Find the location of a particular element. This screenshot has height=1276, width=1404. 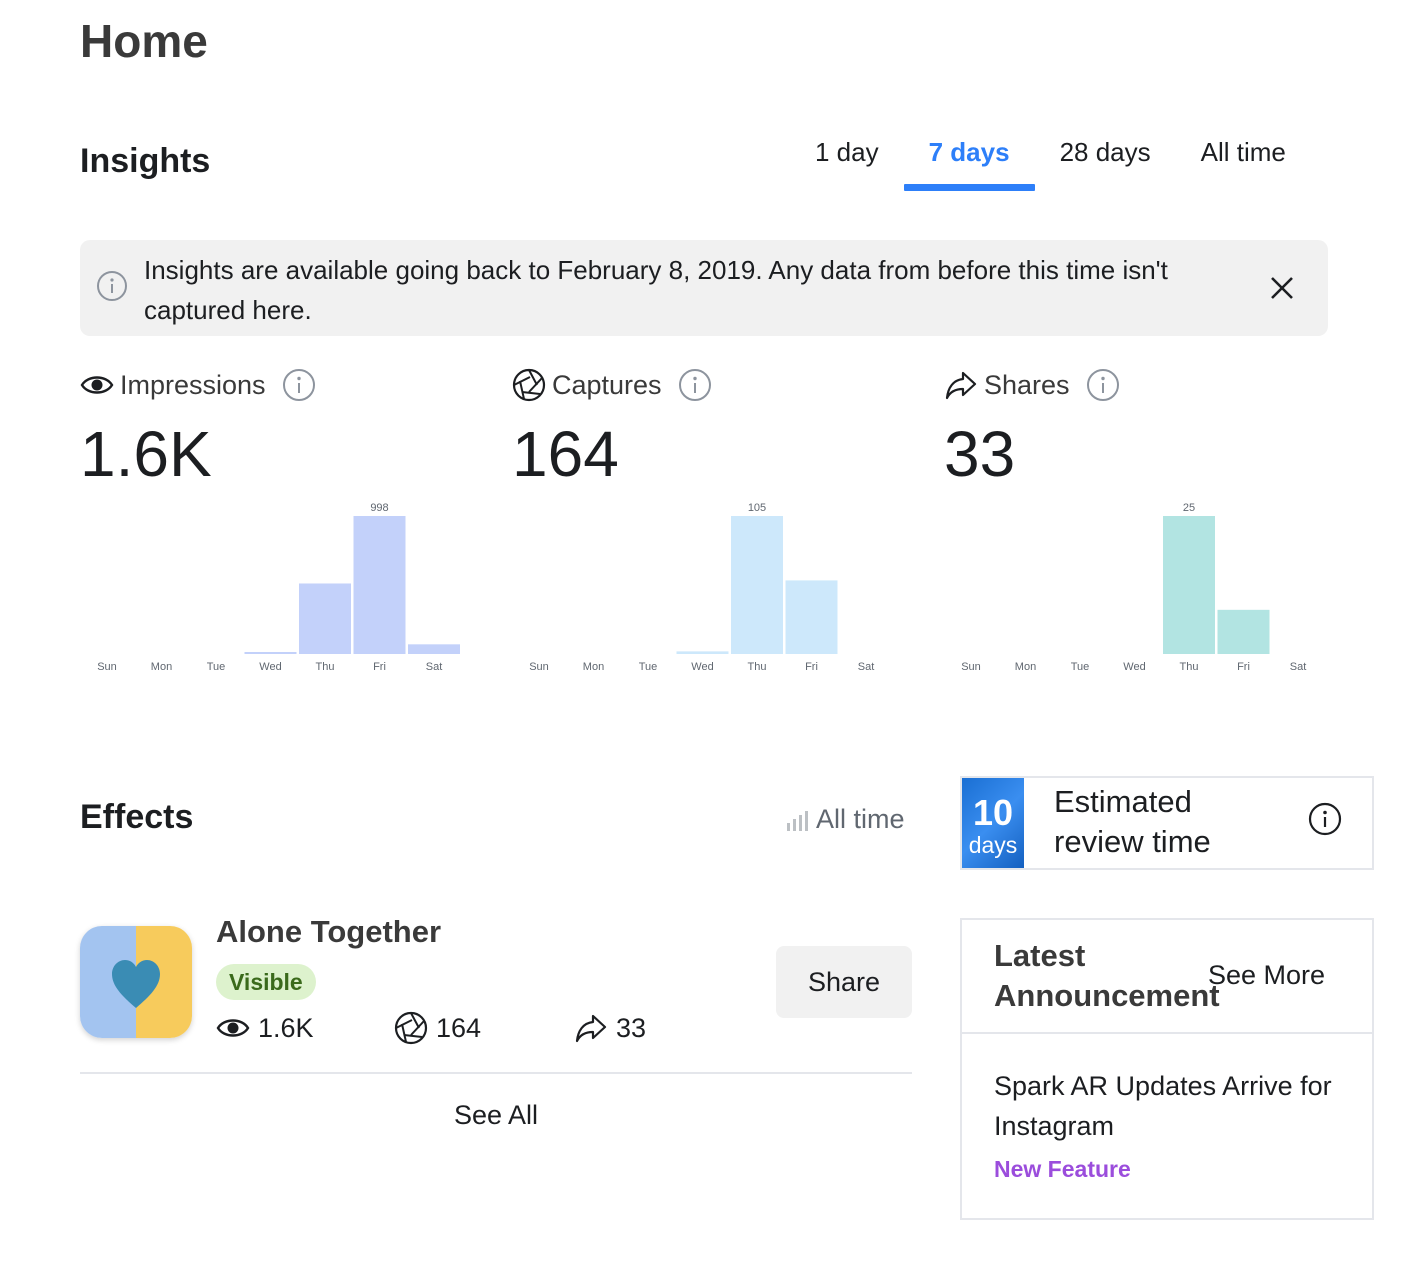

divider is located at coordinates (496, 1073).